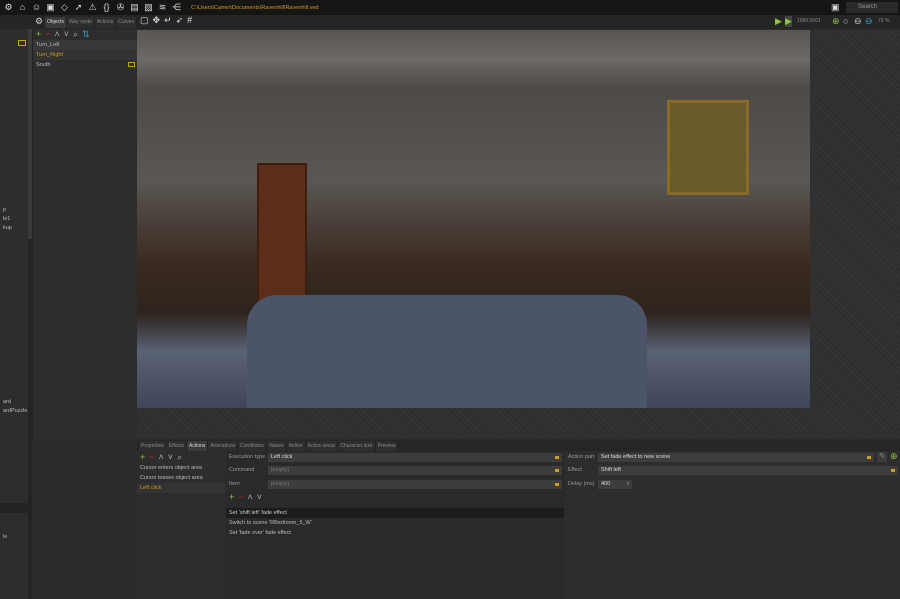 This screenshot has width=900, height=599. Describe the element at coordinates (845, 21) in the screenshot. I see `zoom-icon: ○` at that location.